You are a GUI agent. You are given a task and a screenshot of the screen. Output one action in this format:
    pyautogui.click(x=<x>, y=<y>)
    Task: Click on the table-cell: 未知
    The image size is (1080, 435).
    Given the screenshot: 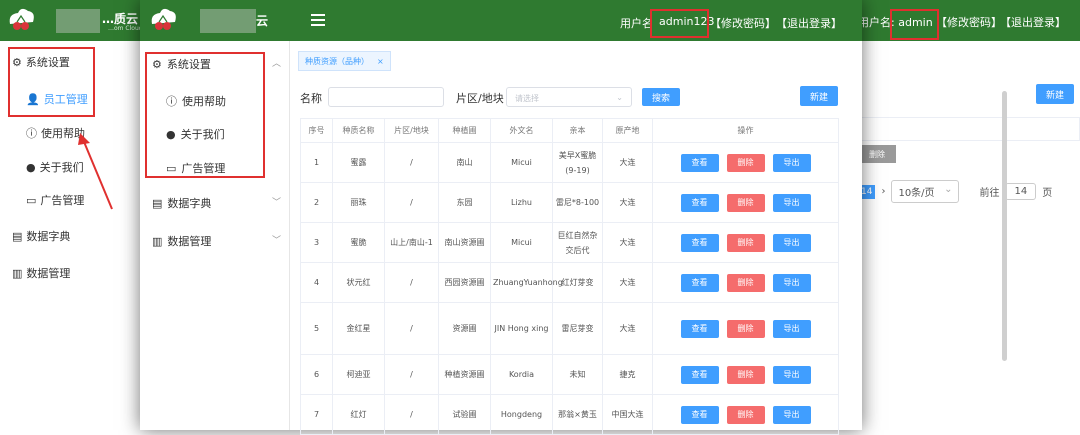 What is the action you would take?
    pyautogui.click(x=577, y=374)
    